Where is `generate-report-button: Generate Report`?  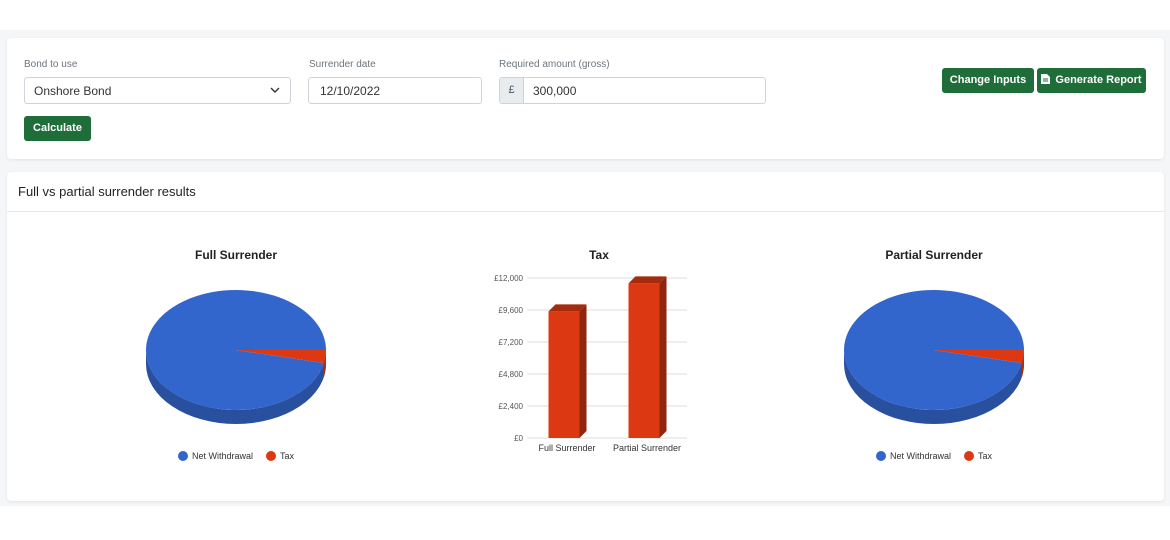 generate-report-button: Generate Report is located at coordinates (1091, 80).